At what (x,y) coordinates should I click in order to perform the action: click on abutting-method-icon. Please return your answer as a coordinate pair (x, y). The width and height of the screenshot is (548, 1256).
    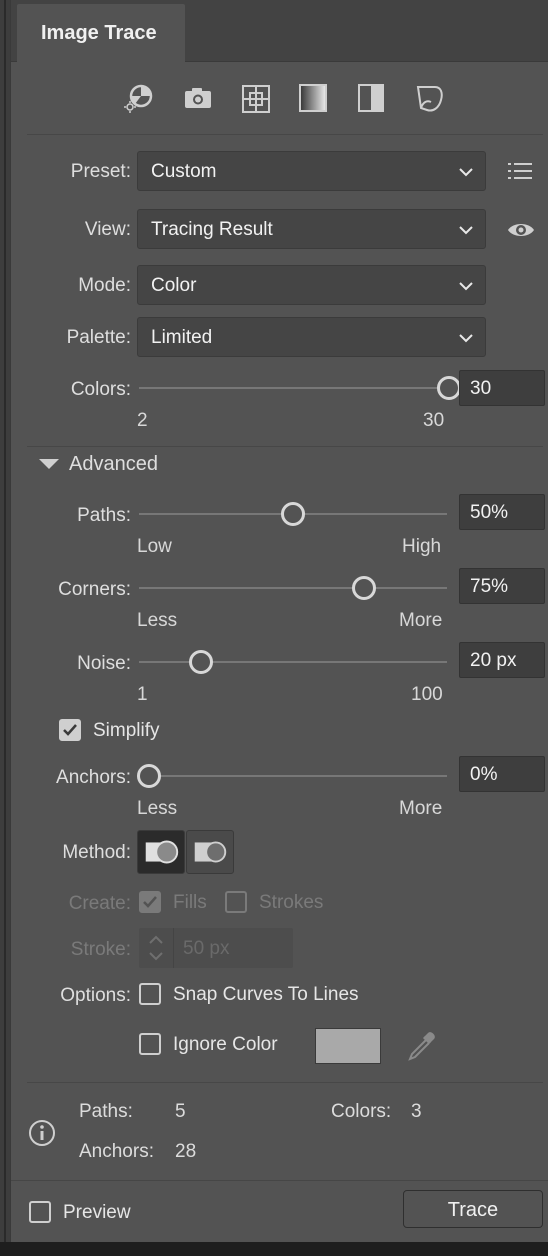
    Looking at the image, I should click on (162, 852).